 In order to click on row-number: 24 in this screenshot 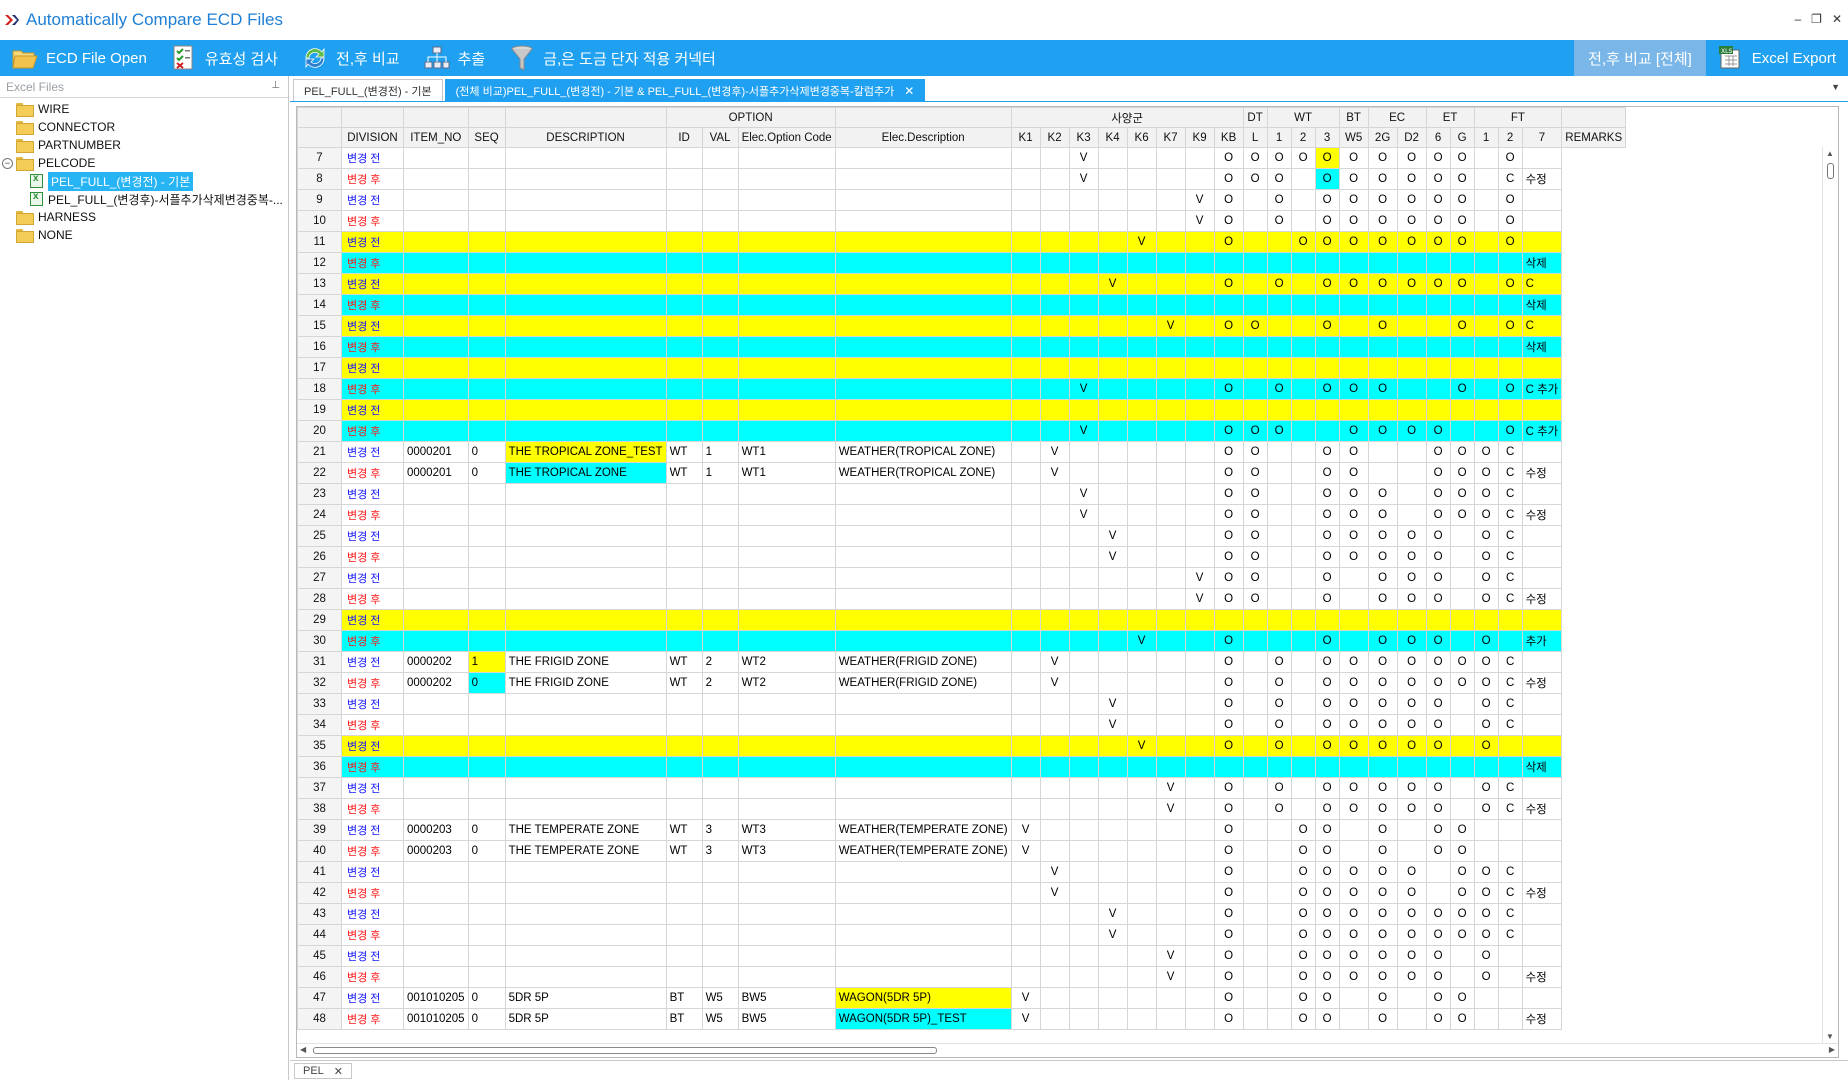, I will do `click(319, 515)`.